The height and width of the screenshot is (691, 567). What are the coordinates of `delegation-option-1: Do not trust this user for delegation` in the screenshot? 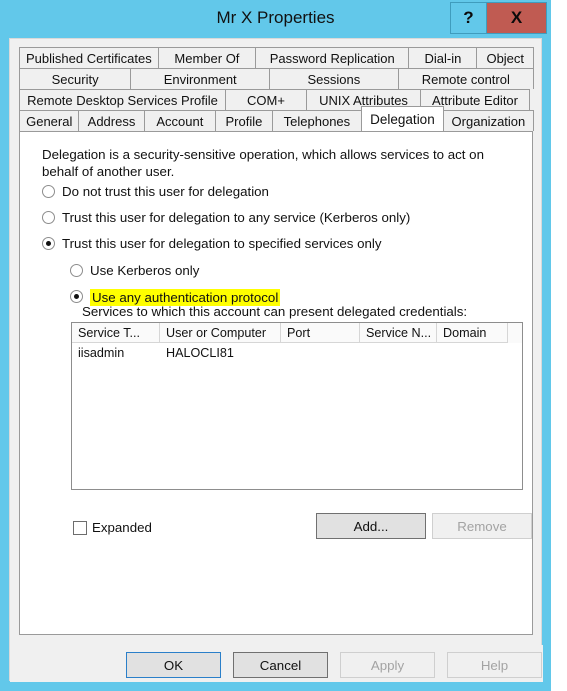 It's located at (155, 191).